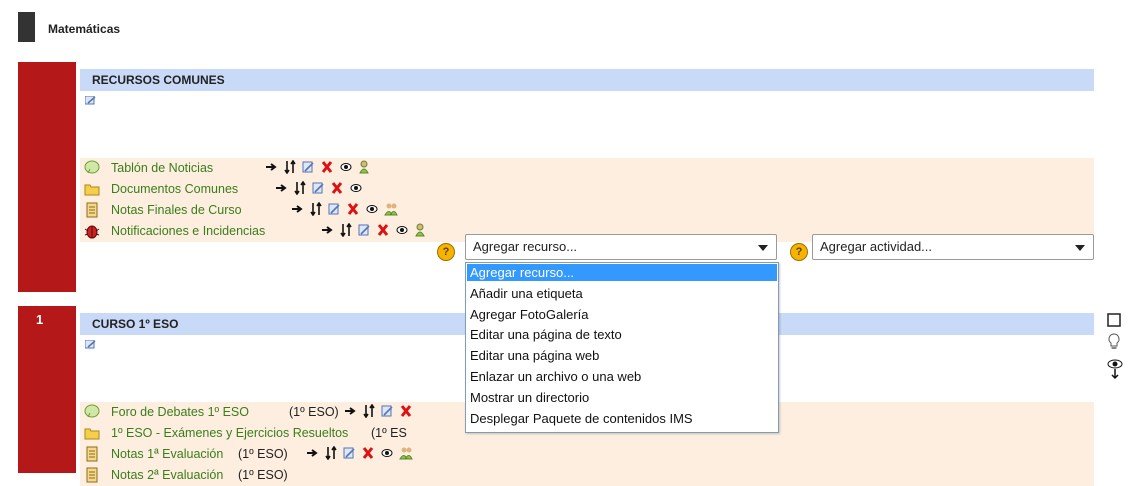 The height and width of the screenshot is (486, 1132). Describe the element at coordinates (622, 293) in the screenshot. I see `dropdown-option: Añadir una etiqueta` at that location.